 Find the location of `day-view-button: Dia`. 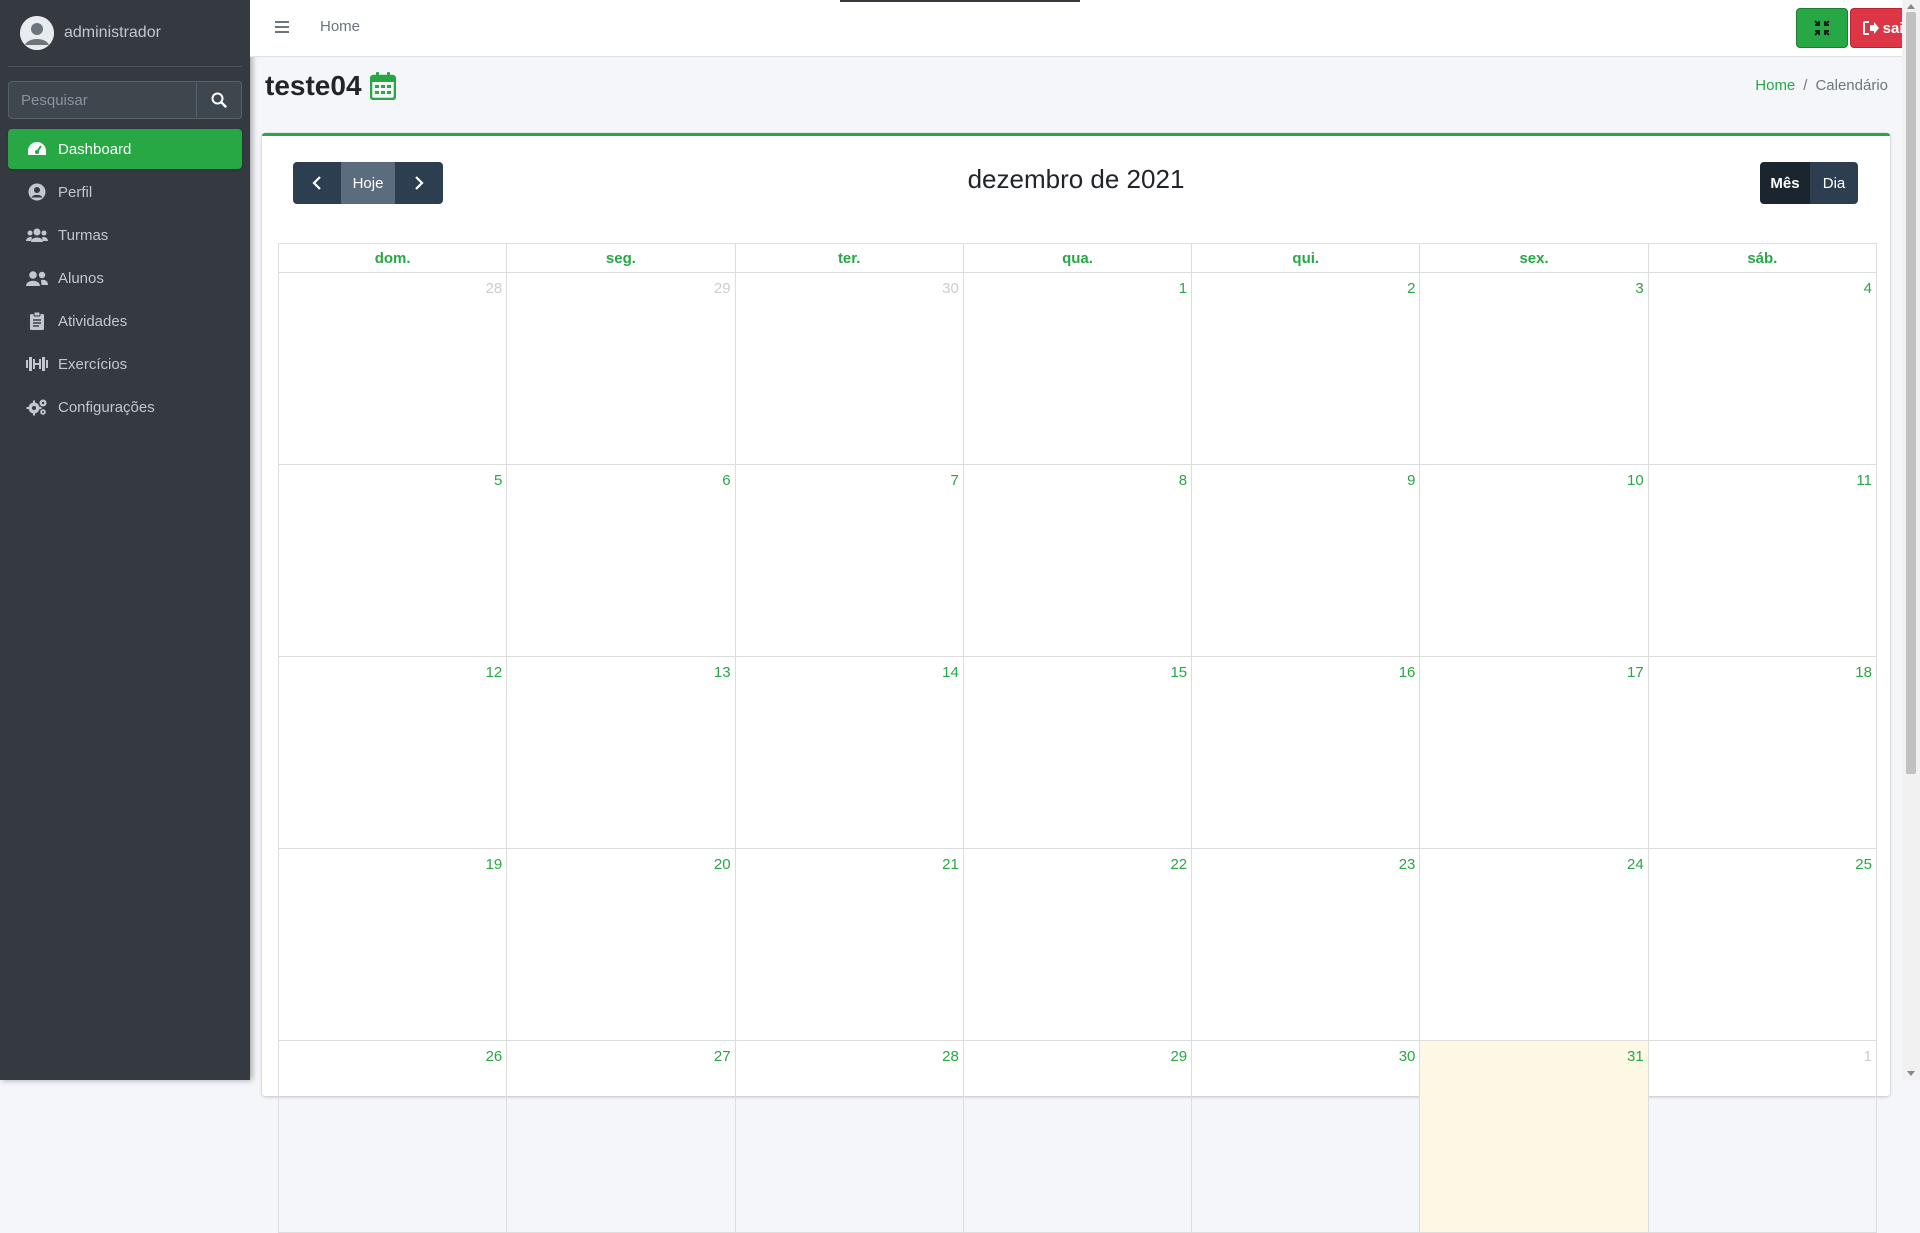

day-view-button: Dia is located at coordinates (1834, 183).